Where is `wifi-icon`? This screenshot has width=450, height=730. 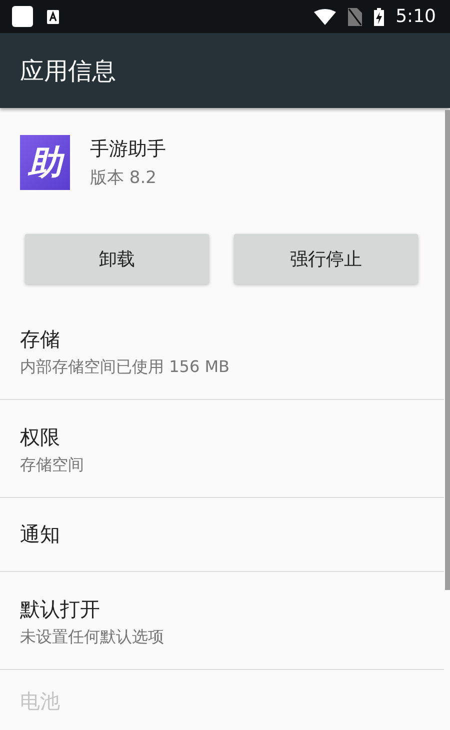 wifi-icon is located at coordinates (325, 16).